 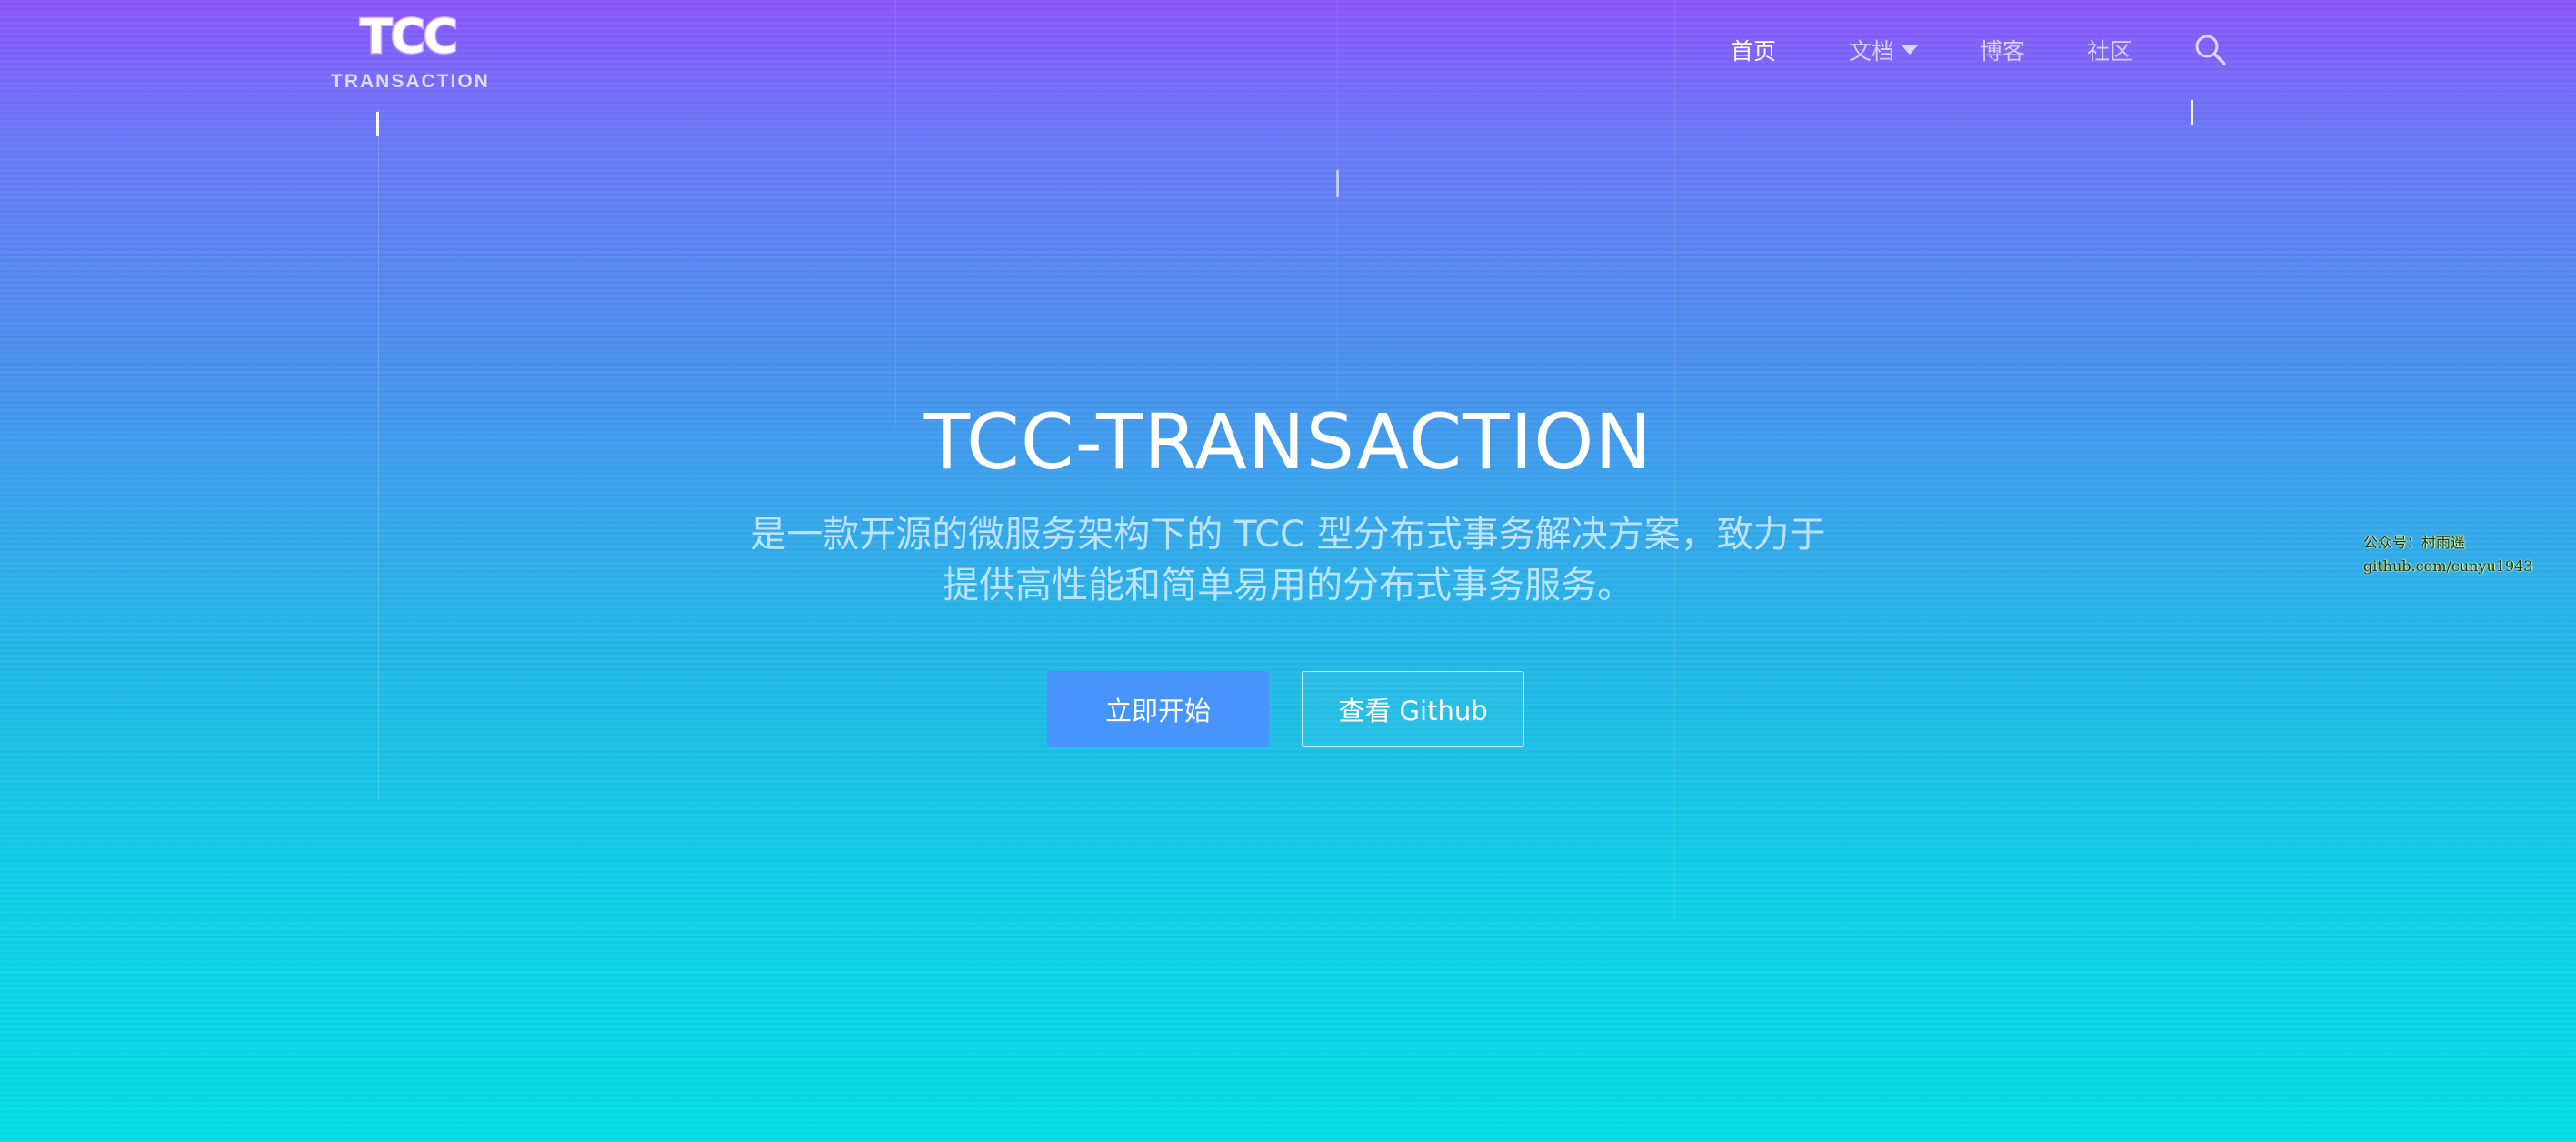 I want to click on nav-item-home: 首页, so click(x=1753, y=50).